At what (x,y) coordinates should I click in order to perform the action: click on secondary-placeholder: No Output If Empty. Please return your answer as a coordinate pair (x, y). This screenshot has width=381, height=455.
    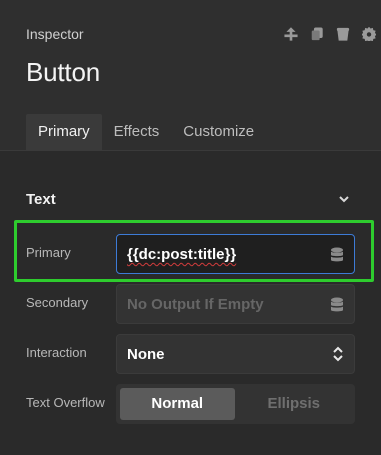
    Looking at the image, I should click on (195, 304).